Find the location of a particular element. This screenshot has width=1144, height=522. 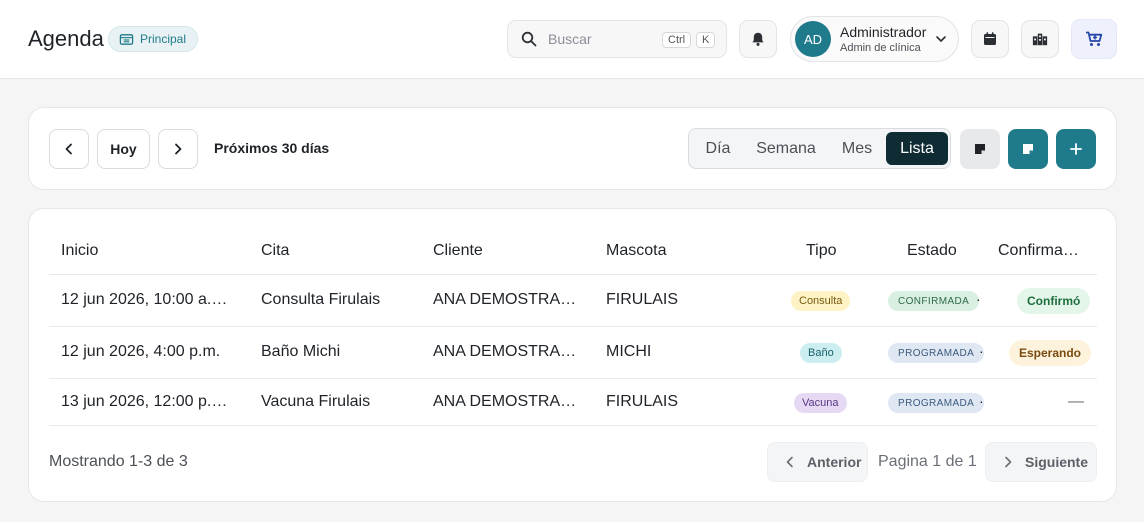

cell-mascota: MICHI is located at coordinates (629, 351).